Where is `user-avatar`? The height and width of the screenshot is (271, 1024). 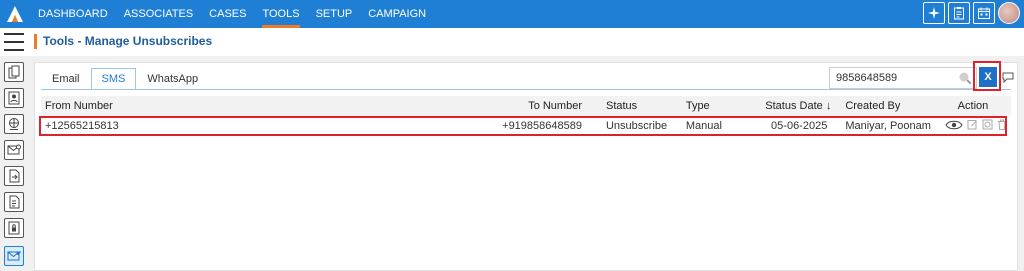 user-avatar is located at coordinates (1009, 13).